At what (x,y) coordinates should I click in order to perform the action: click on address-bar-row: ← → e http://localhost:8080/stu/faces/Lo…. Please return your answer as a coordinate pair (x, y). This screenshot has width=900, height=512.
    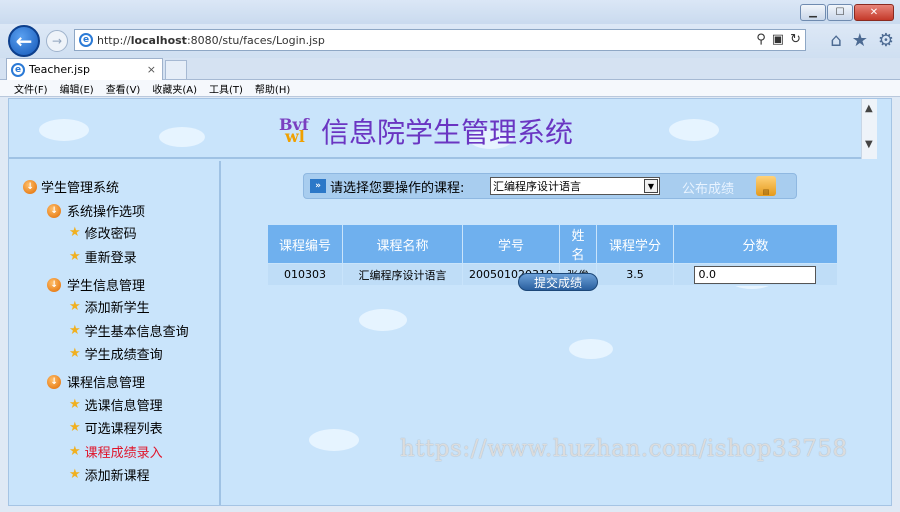
    Looking at the image, I should click on (450, 41).